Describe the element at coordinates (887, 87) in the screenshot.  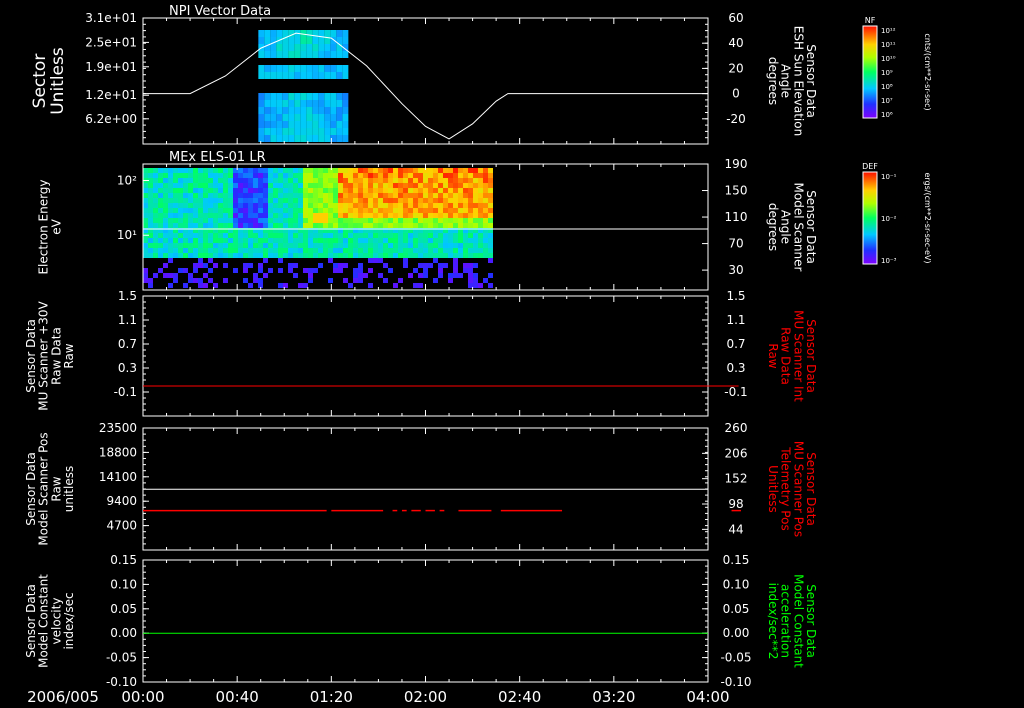
I see `colorbar-tick-label: 10⁸` at that location.